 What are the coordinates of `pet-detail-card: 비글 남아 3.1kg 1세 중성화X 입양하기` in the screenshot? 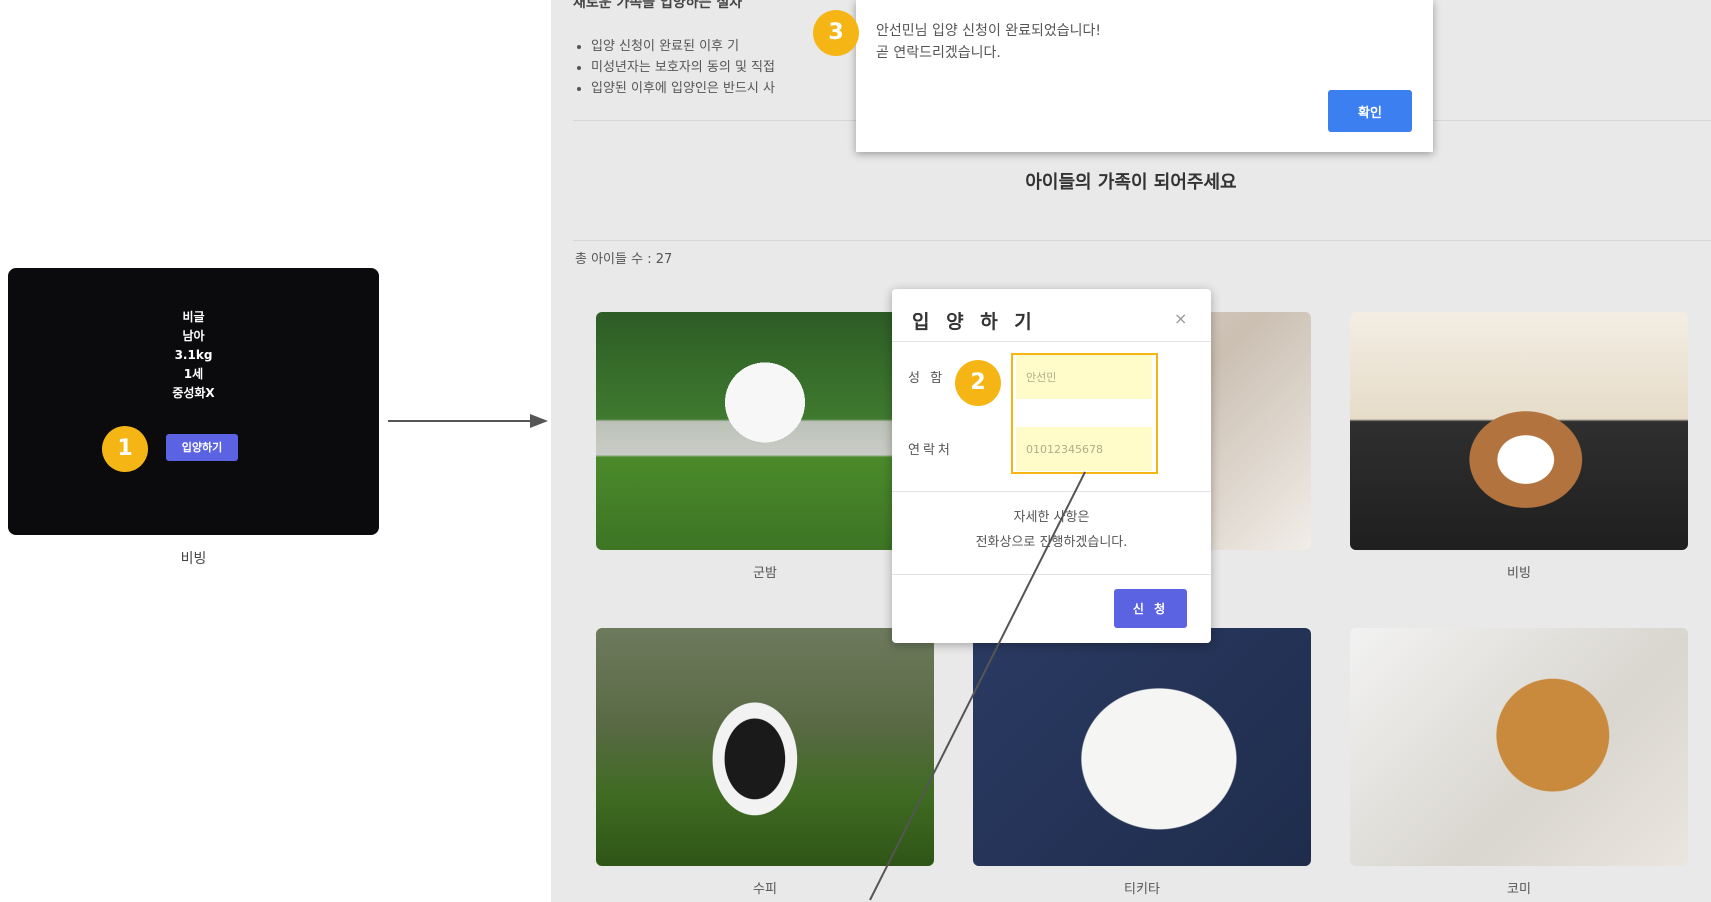 It's located at (193, 401).